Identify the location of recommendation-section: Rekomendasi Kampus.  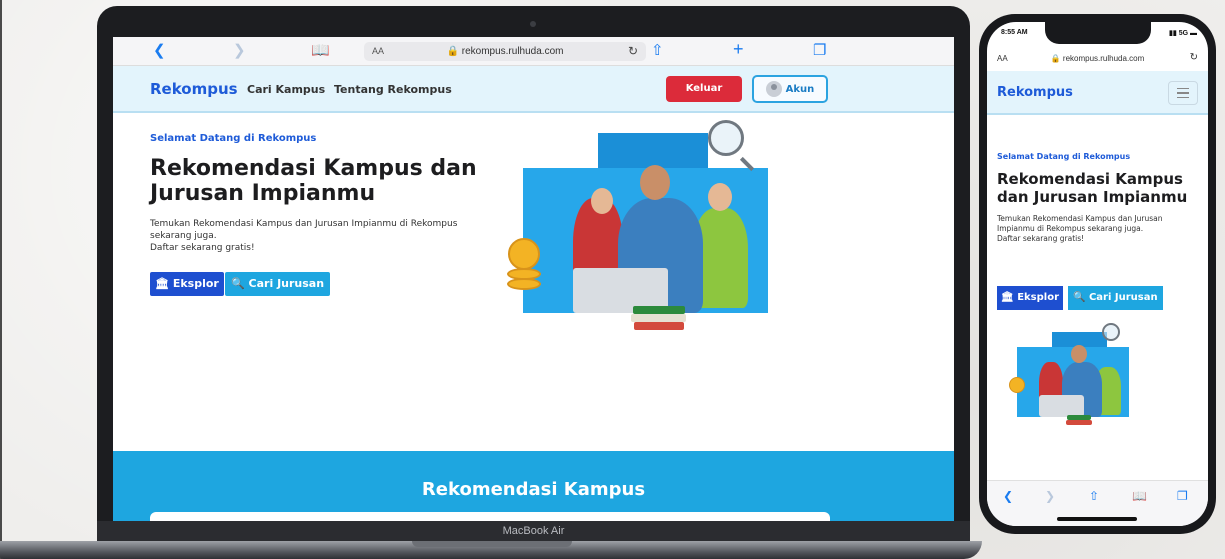
(533, 488).